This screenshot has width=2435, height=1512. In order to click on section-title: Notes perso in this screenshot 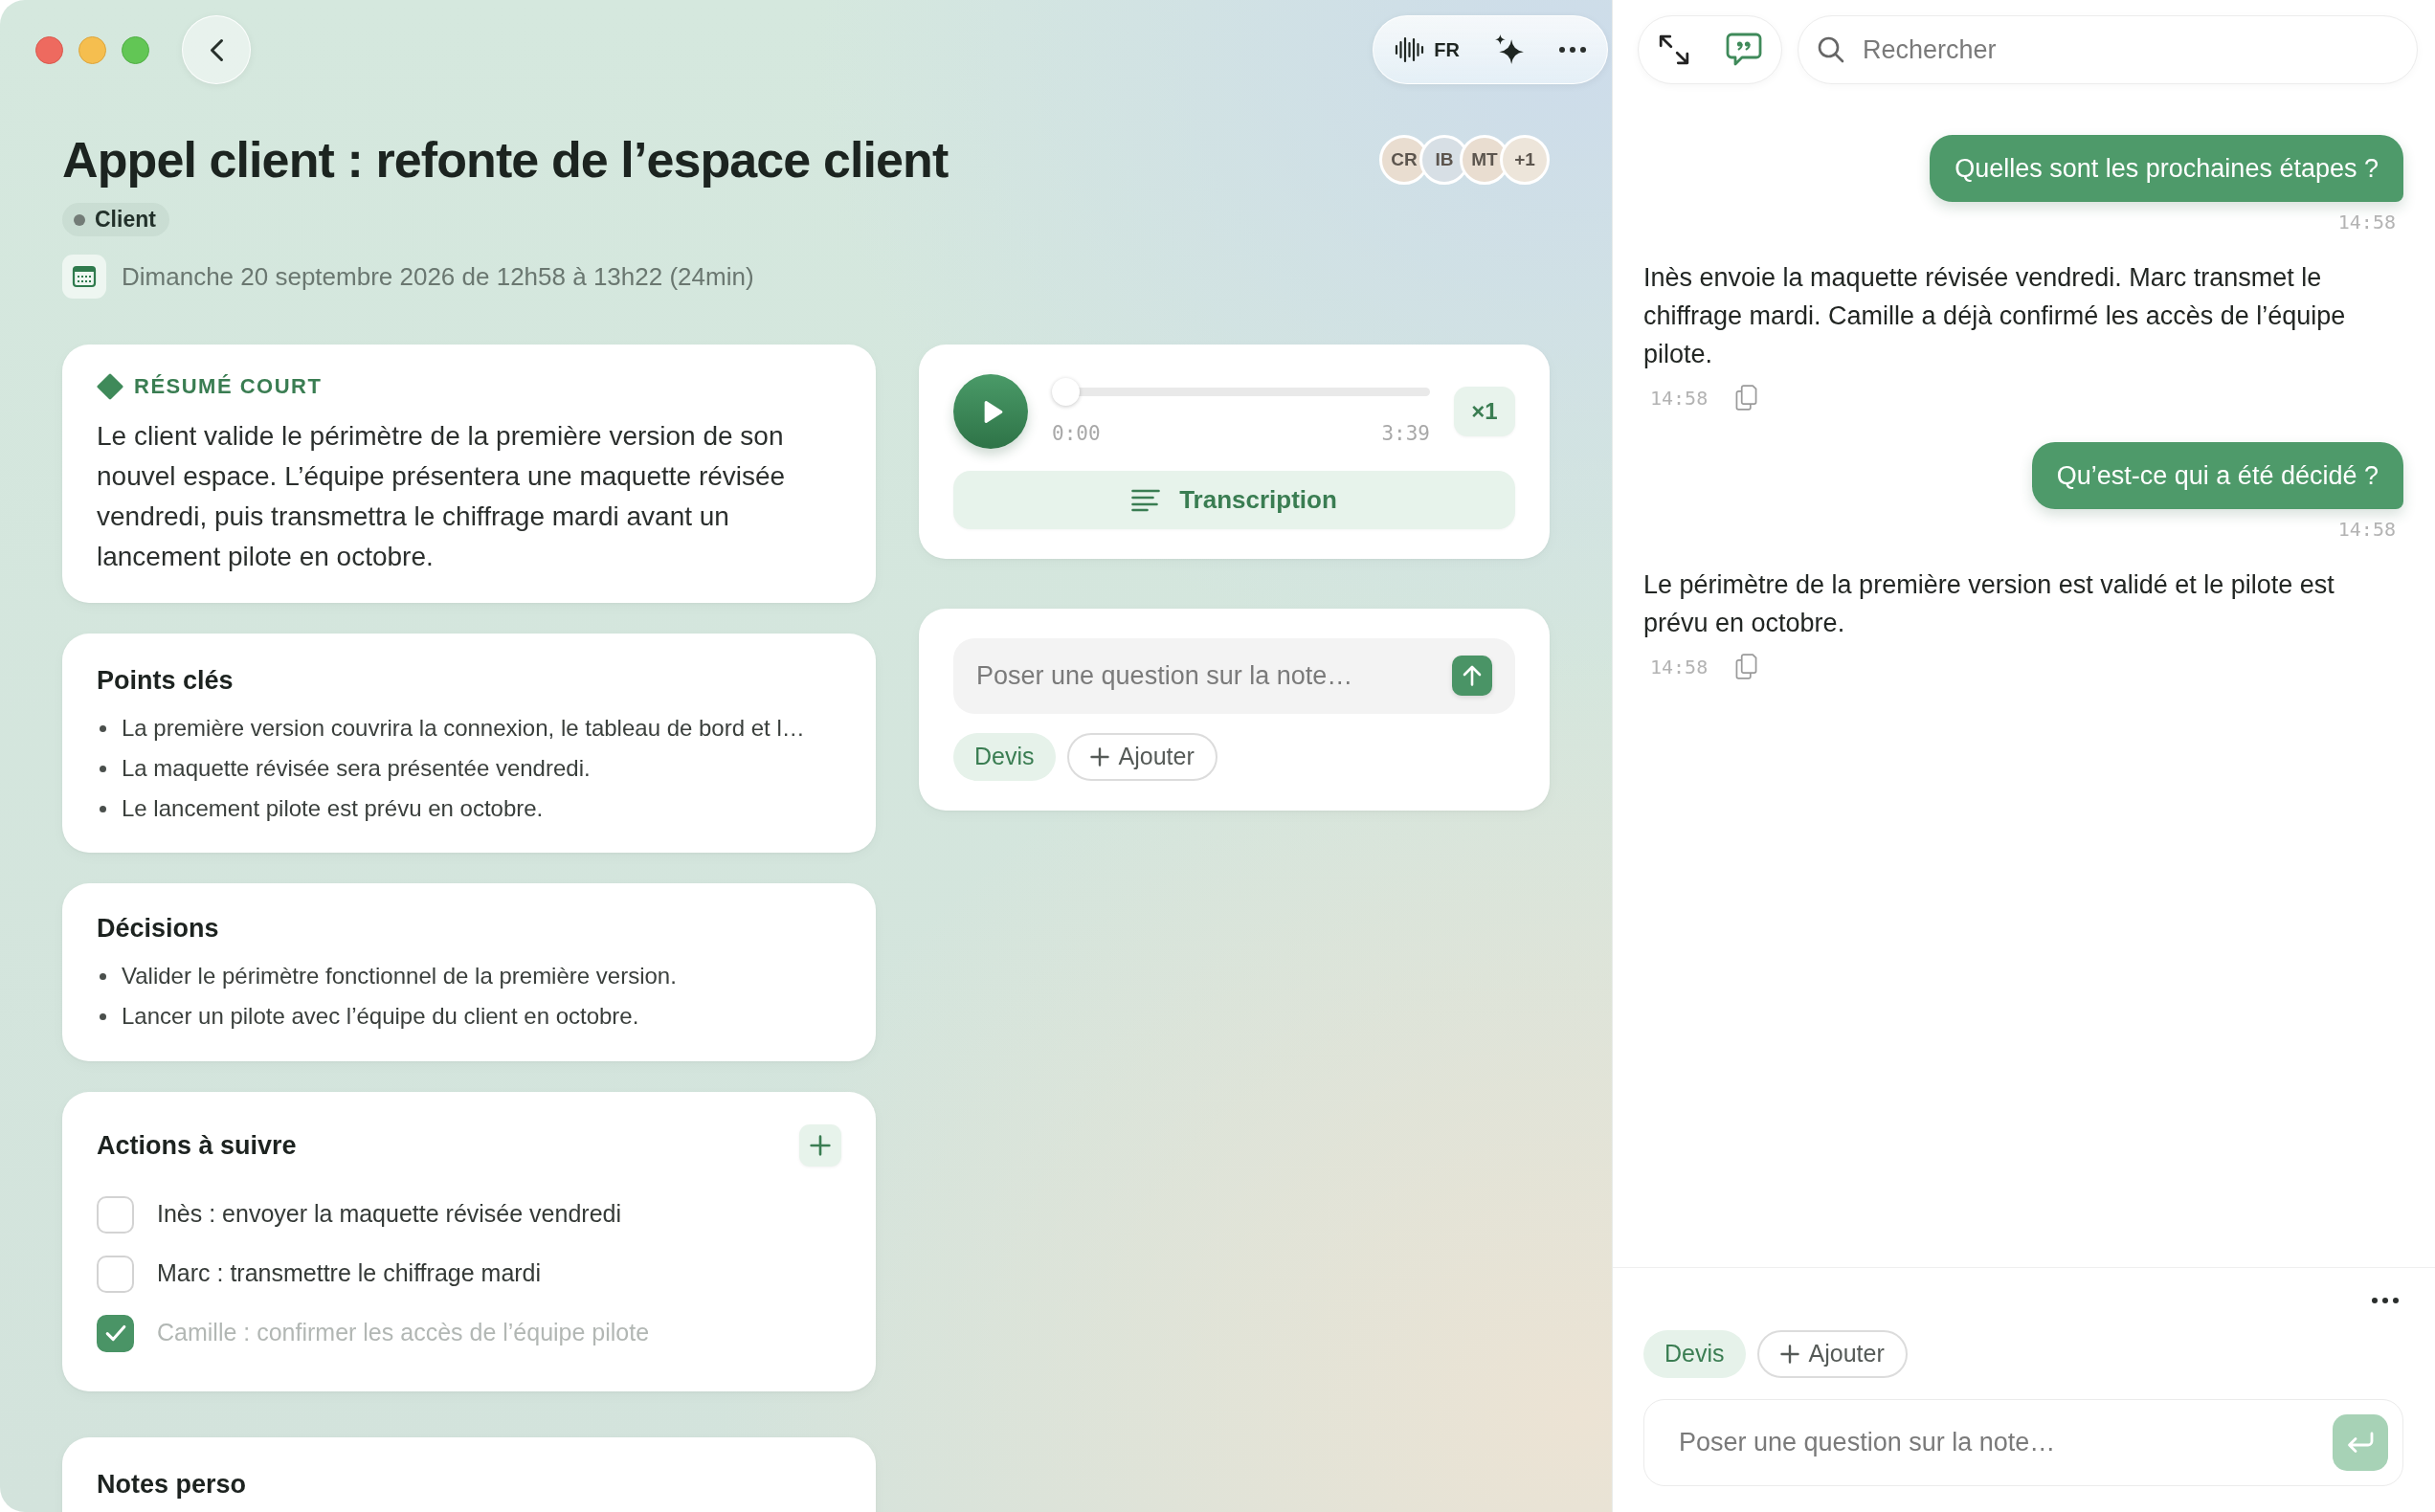, I will do `click(172, 1485)`.